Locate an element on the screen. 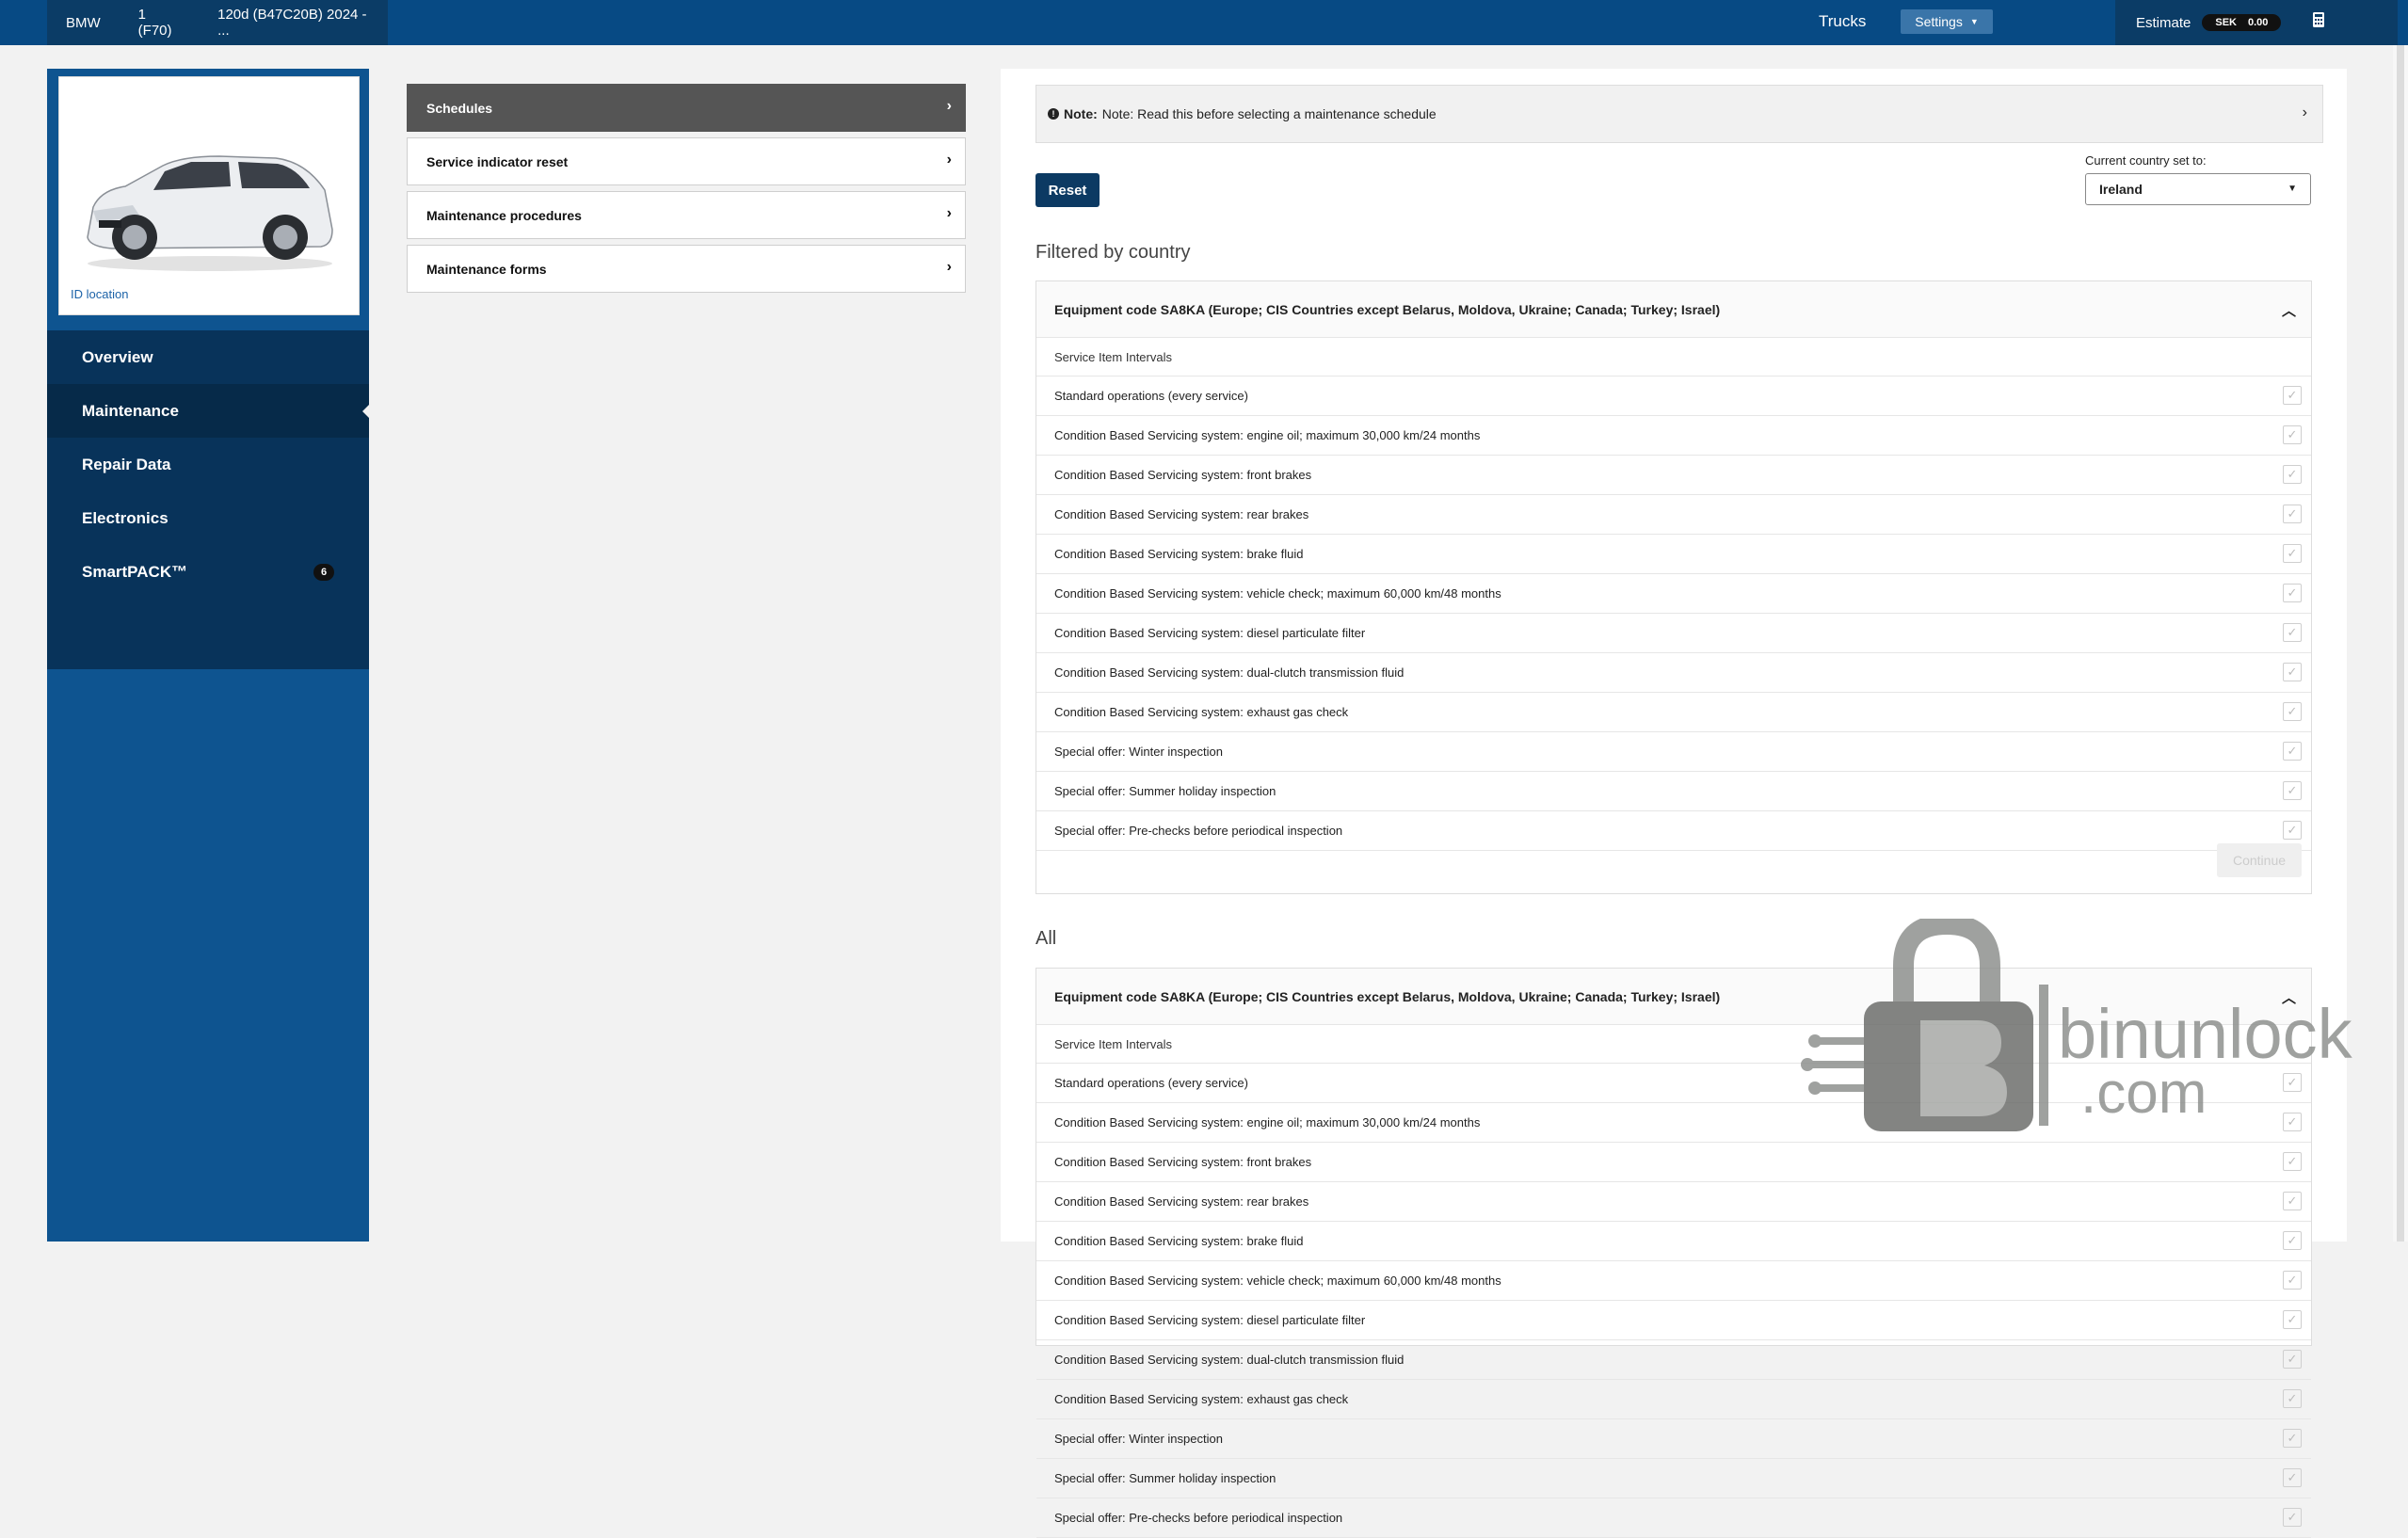 The height and width of the screenshot is (1538, 2408). nav-item-label: SmartPACK™ is located at coordinates (135, 571).